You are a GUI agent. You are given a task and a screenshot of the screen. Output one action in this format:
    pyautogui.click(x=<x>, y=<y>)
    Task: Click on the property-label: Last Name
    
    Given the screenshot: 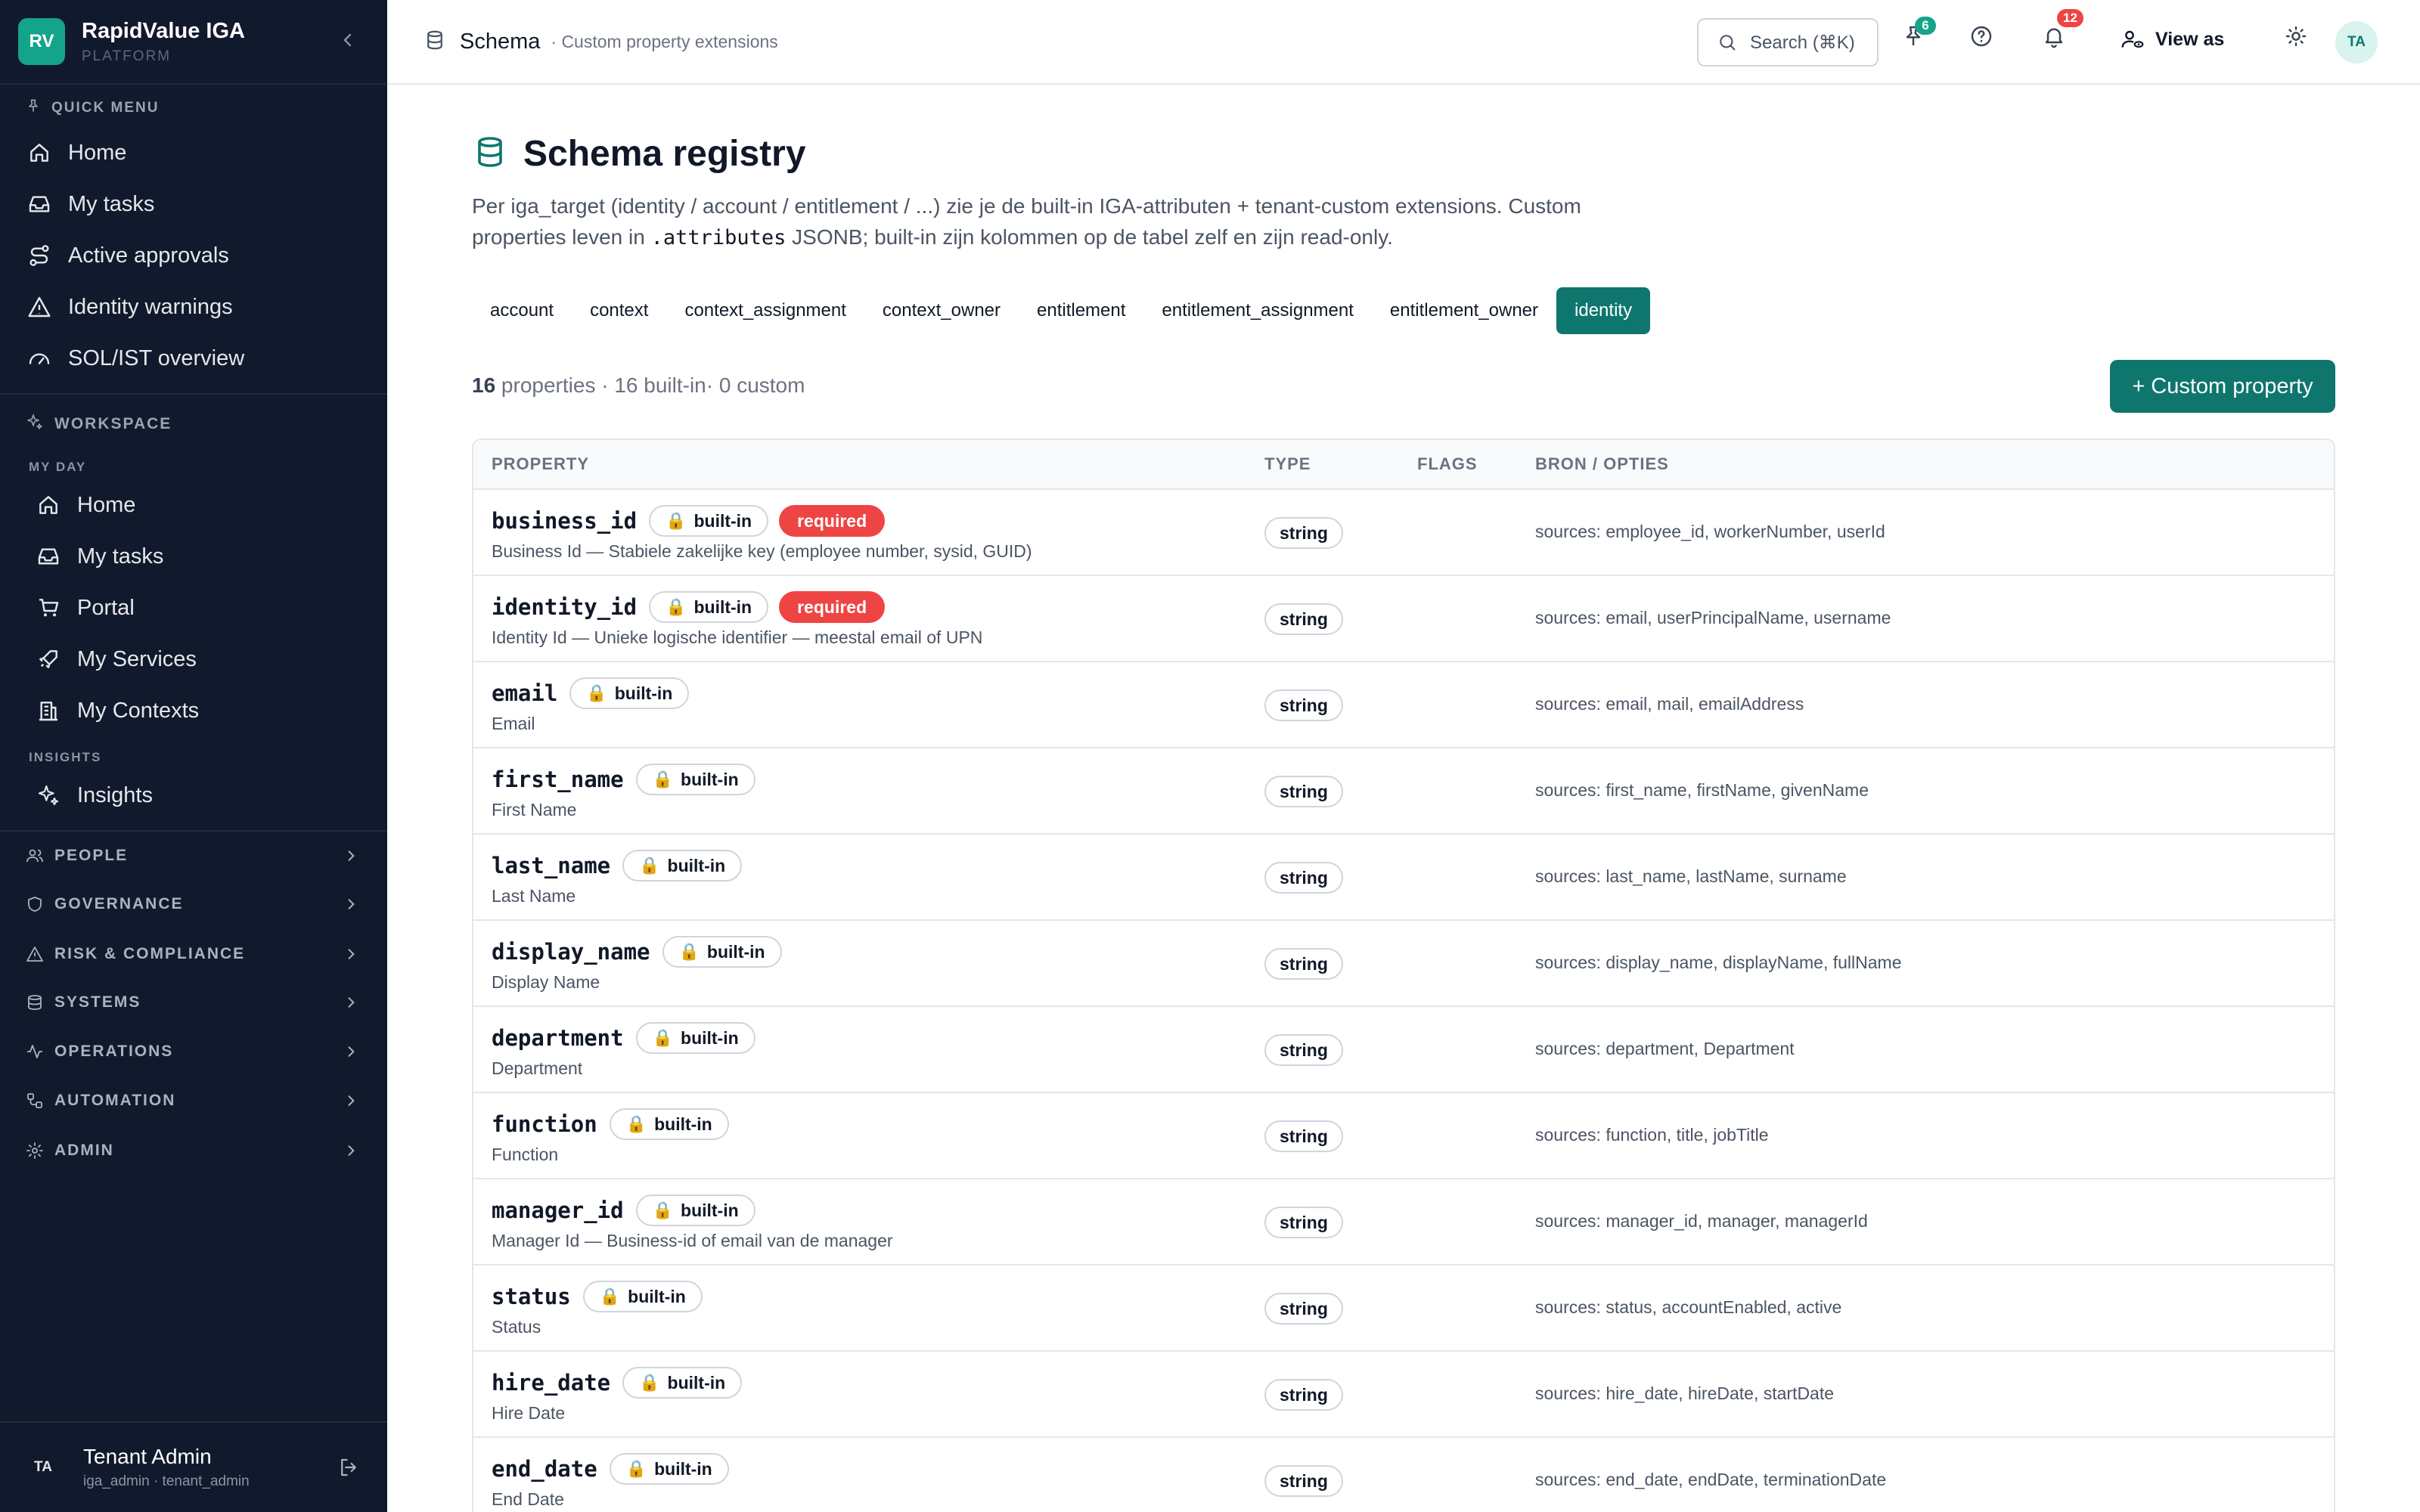 What is the action you would take?
    pyautogui.click(x=534, y=896)
    